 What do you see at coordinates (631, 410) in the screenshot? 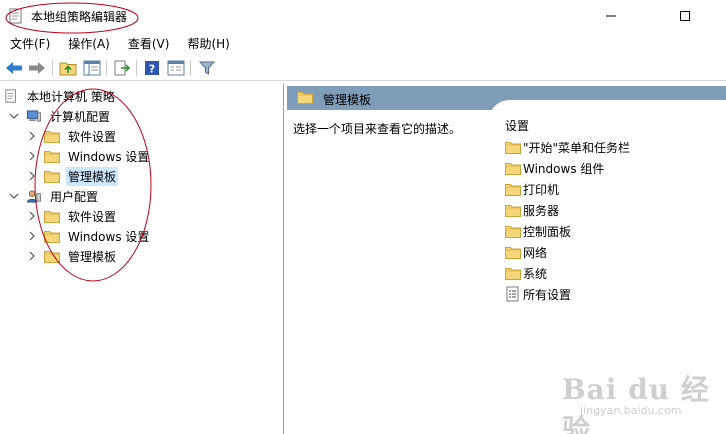
I see `watermark-url: jingyan.baidu.com` at bounding box center [631, 410].